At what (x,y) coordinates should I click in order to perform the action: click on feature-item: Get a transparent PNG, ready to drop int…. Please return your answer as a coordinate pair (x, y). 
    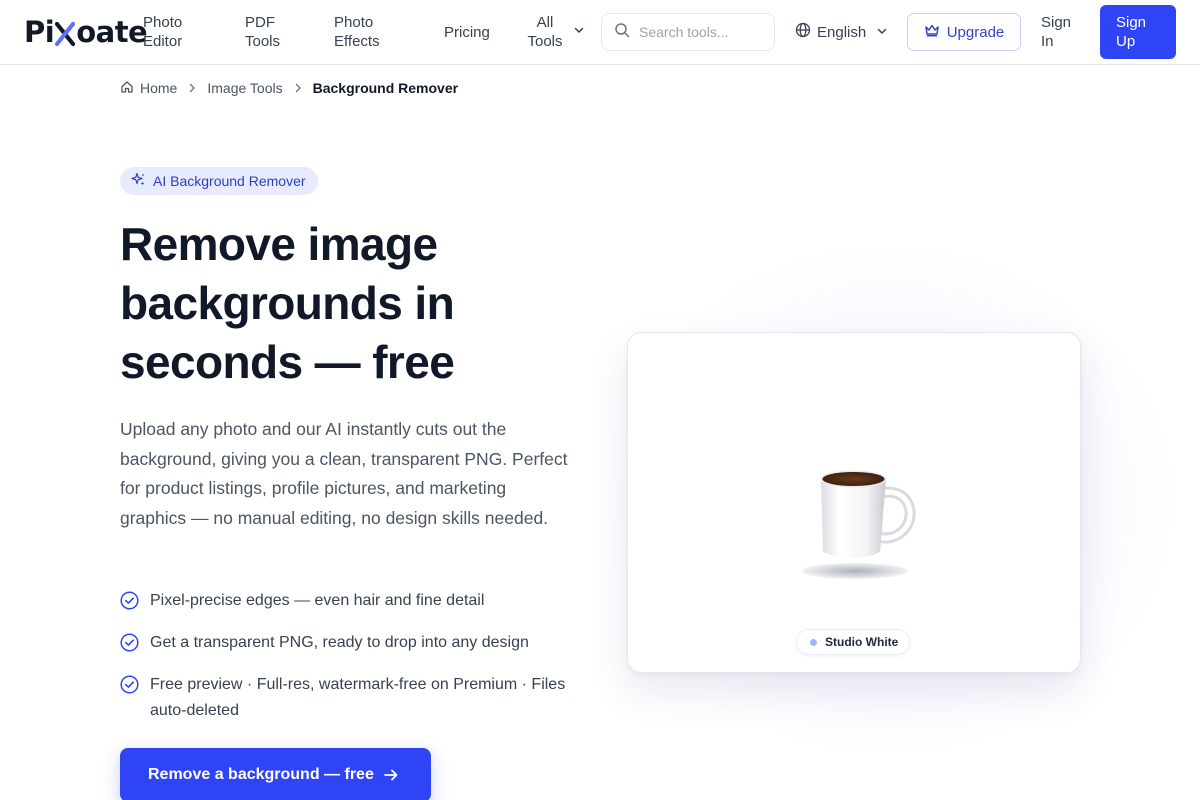
    Looking at the image, I should click on (345, 645).